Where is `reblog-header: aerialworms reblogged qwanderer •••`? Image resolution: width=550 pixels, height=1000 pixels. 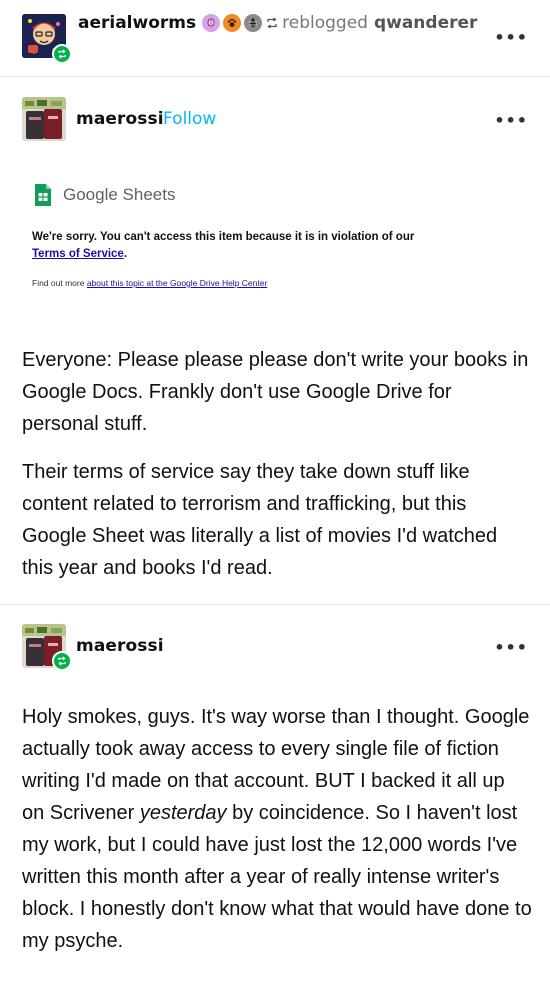
reblog-header: aerialworms reblogged qwanderer ••• is located at coordinates (275, 38).